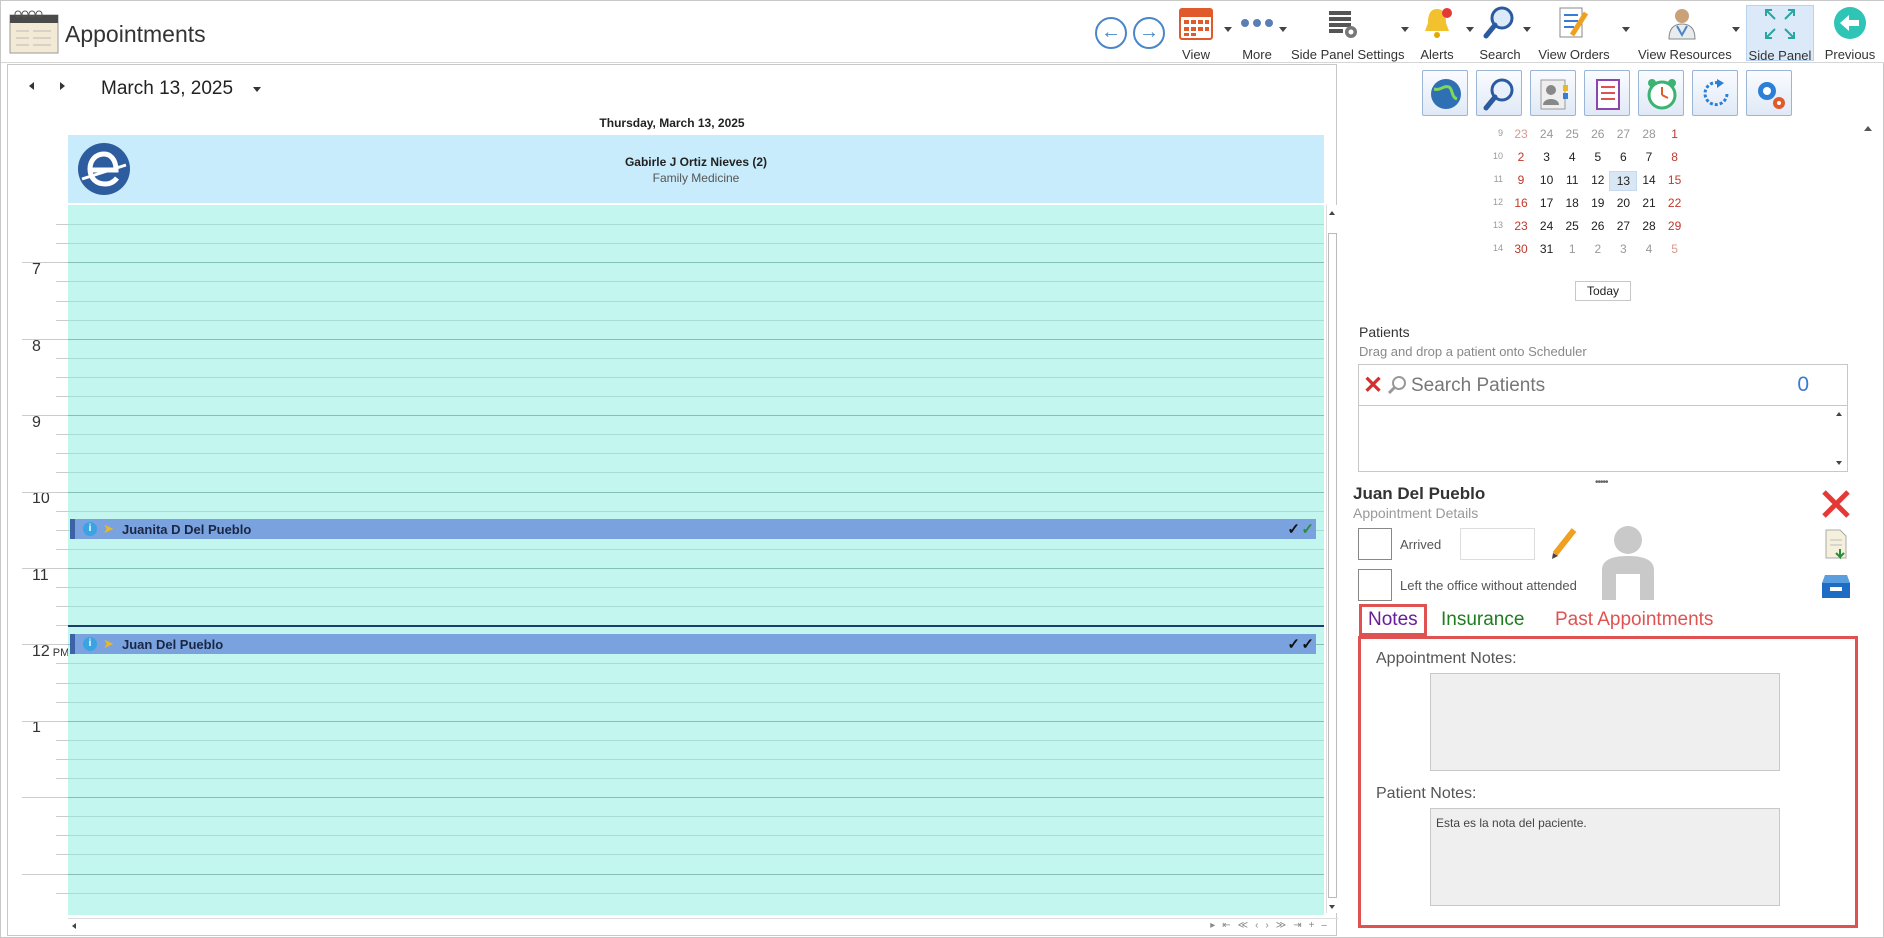 This screenshot has width=1884, height=938. What do you see at coordinates (1598, 203) in the screenshot?
I see `calendar-day: 19` at bounding box center [1598, 203].